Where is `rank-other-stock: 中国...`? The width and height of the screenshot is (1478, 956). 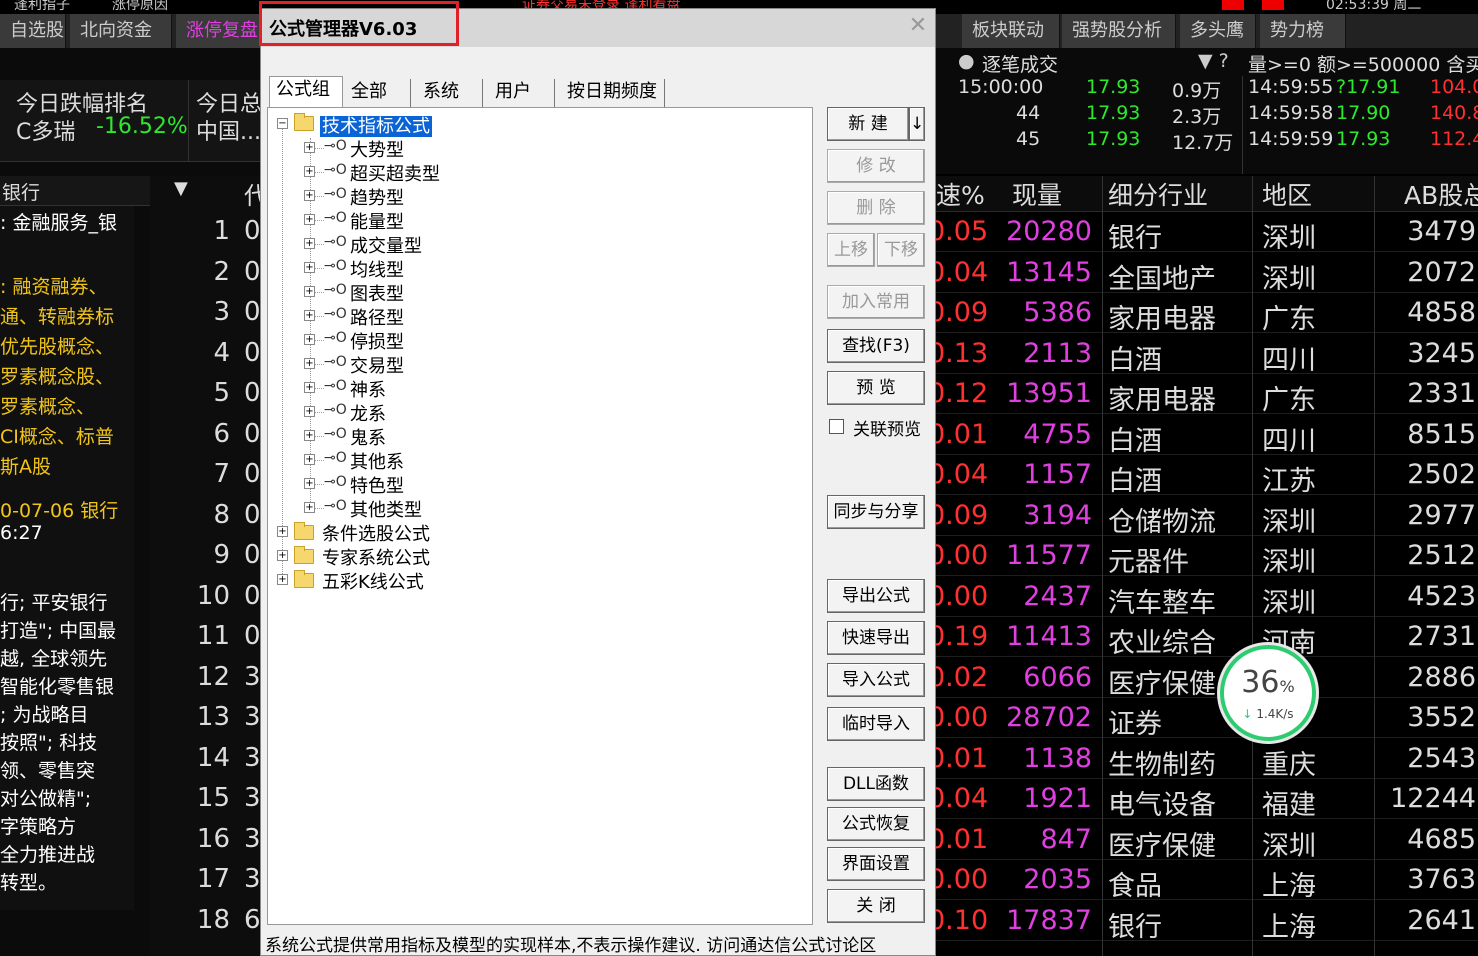 rank-other-stock: 中国... is located at coordinates (228, 130).